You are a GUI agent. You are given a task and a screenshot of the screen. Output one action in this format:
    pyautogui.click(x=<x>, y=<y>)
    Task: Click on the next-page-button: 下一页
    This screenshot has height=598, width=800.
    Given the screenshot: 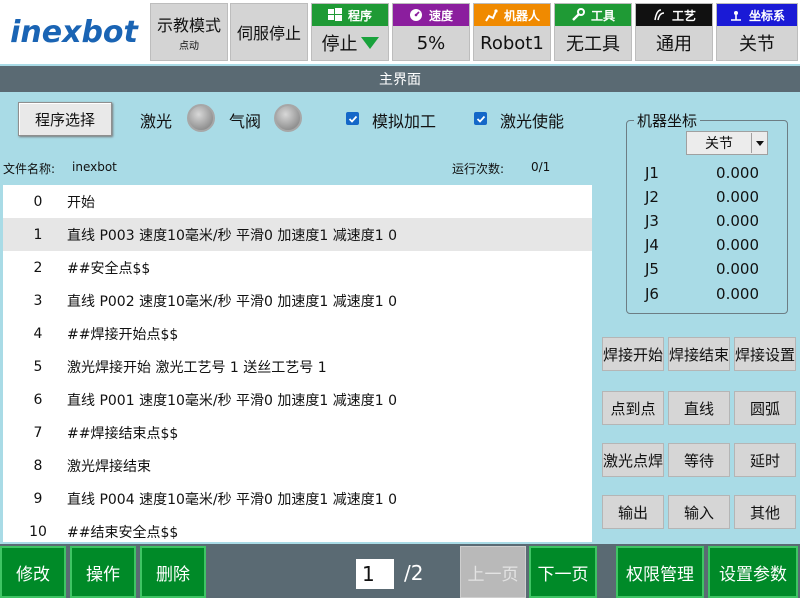 What is the action you would take?
    pyautogui.click(x=563, y=572)
    